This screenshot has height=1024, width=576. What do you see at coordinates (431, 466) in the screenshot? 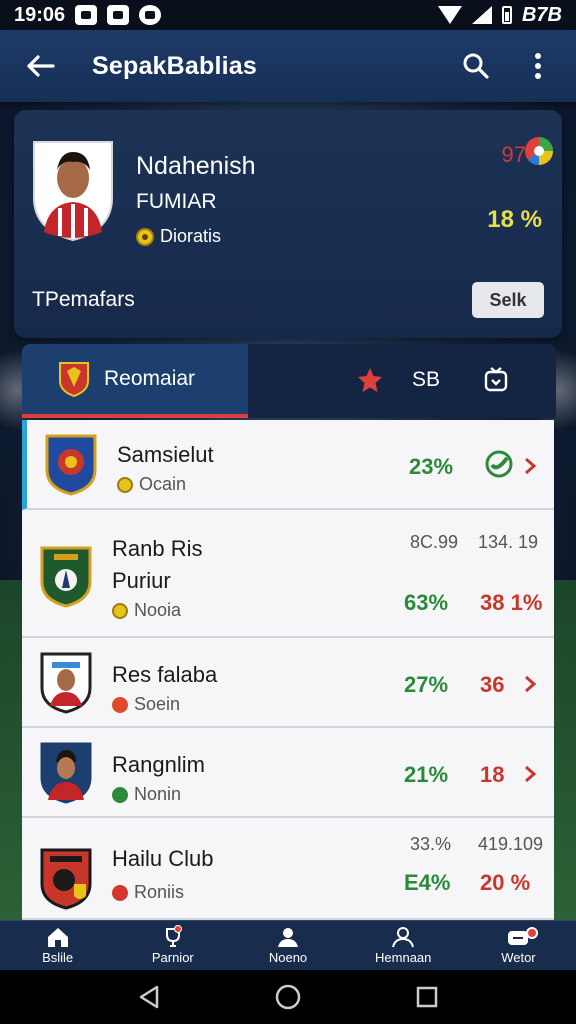
I see `list-item-stat: 23%` at bounding box center [431, 466].